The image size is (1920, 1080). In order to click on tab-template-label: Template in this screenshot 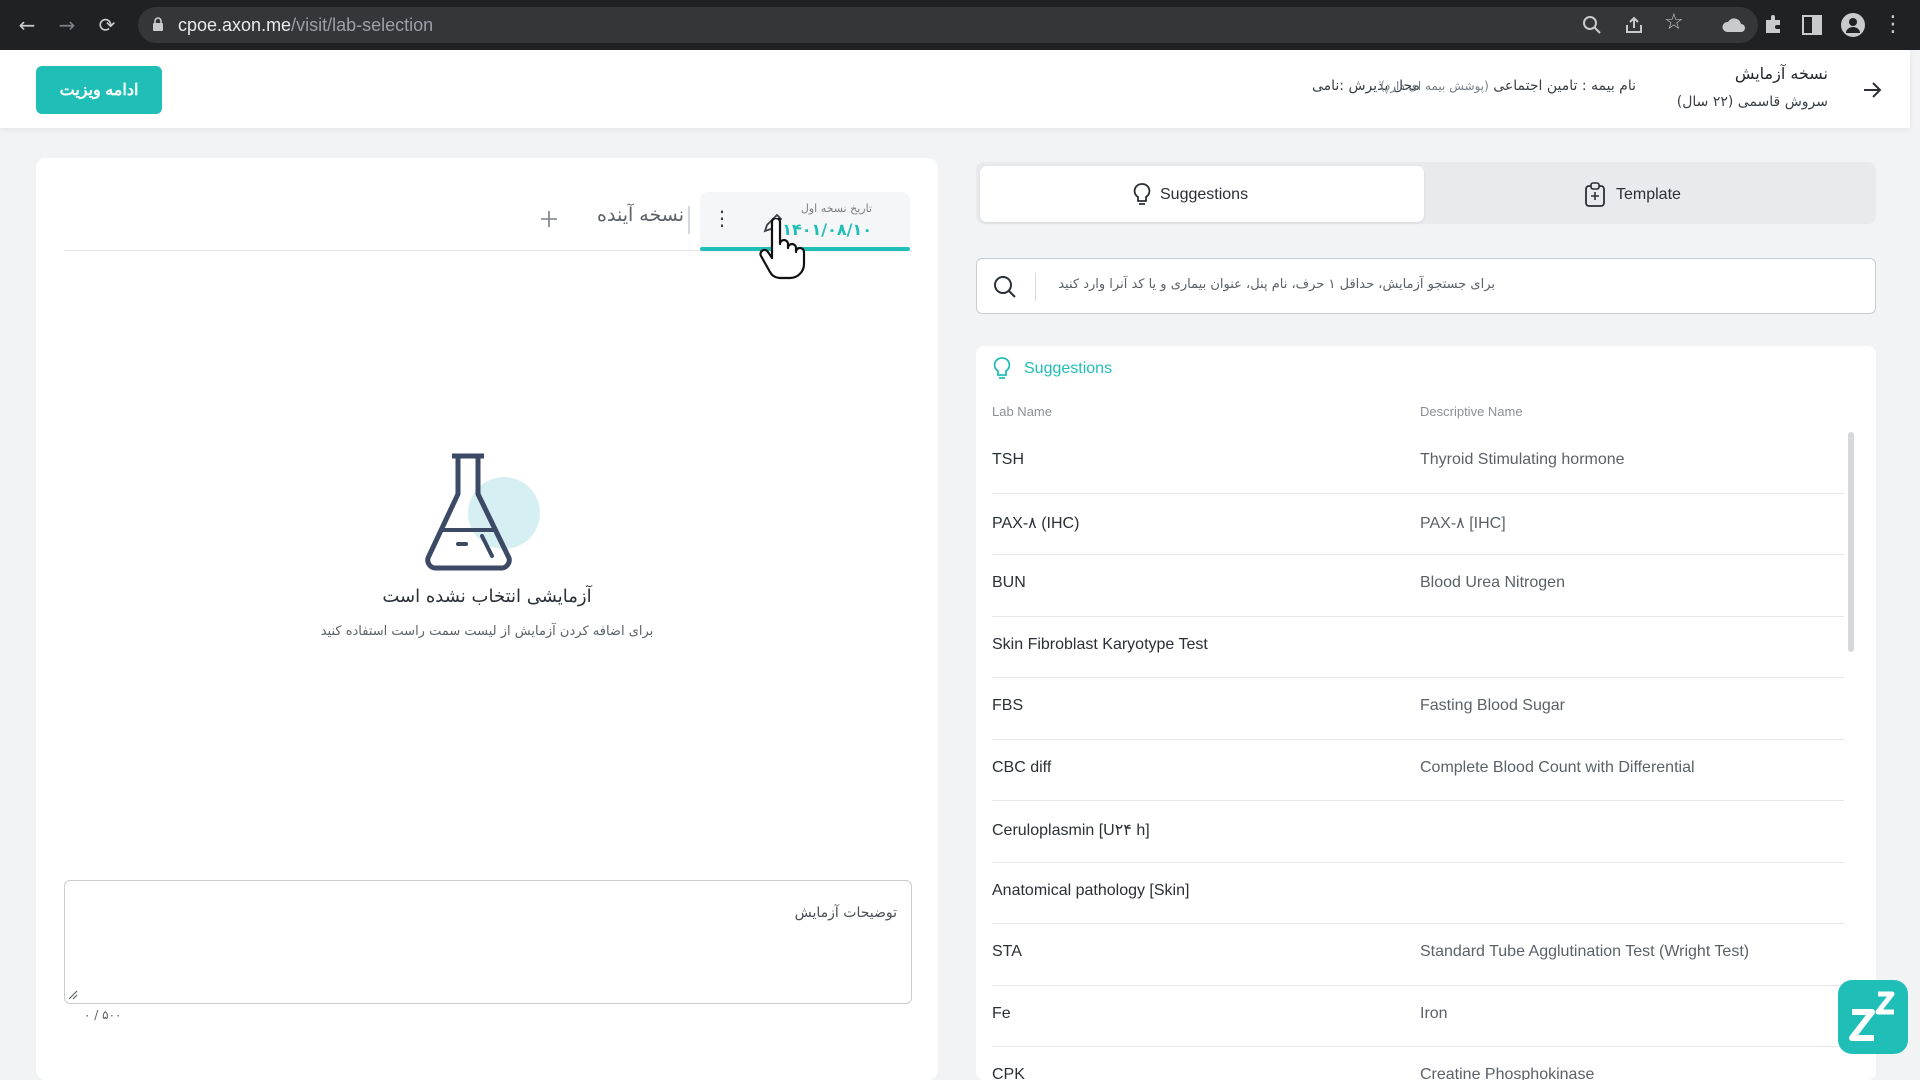, I will do `click(1648, 194)`.